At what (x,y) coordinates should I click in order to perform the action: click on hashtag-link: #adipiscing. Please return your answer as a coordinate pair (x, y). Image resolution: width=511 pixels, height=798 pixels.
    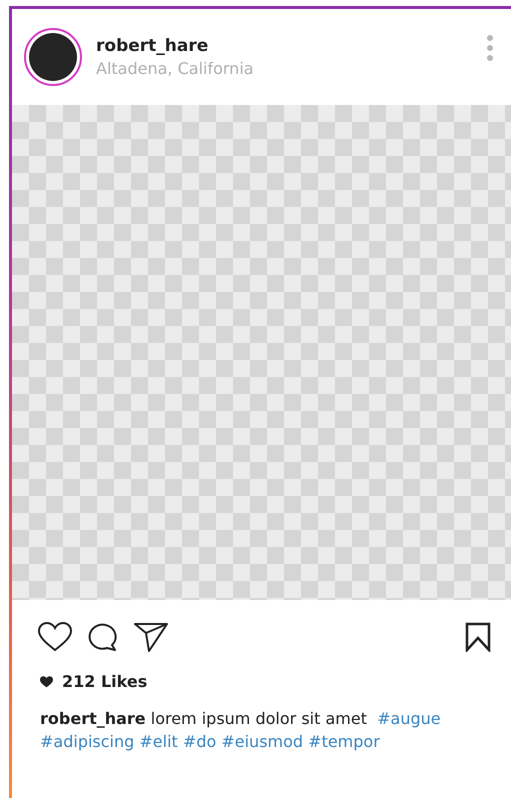
    Looking at the image, I should click on (87, 741).